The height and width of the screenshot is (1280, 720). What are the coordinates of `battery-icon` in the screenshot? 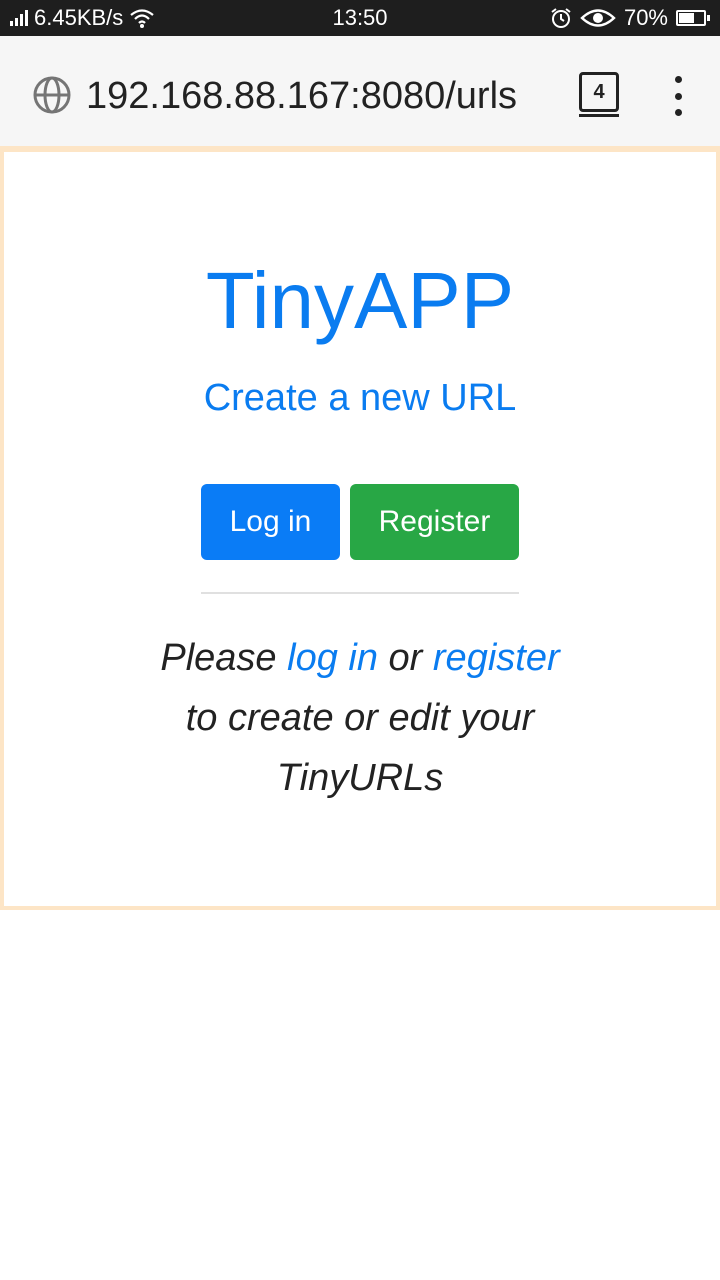 It's located at (693, 18).